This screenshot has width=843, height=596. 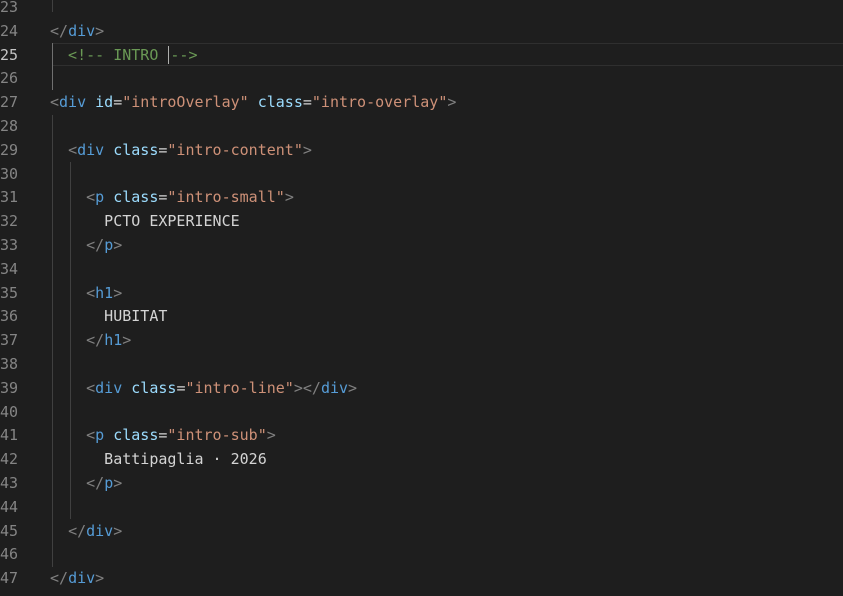 What do you see at coordinates (421, 460) in the screenshot?
I see `code-line: 42 Battipaglia · 2026` at bounding box center [421, 460].